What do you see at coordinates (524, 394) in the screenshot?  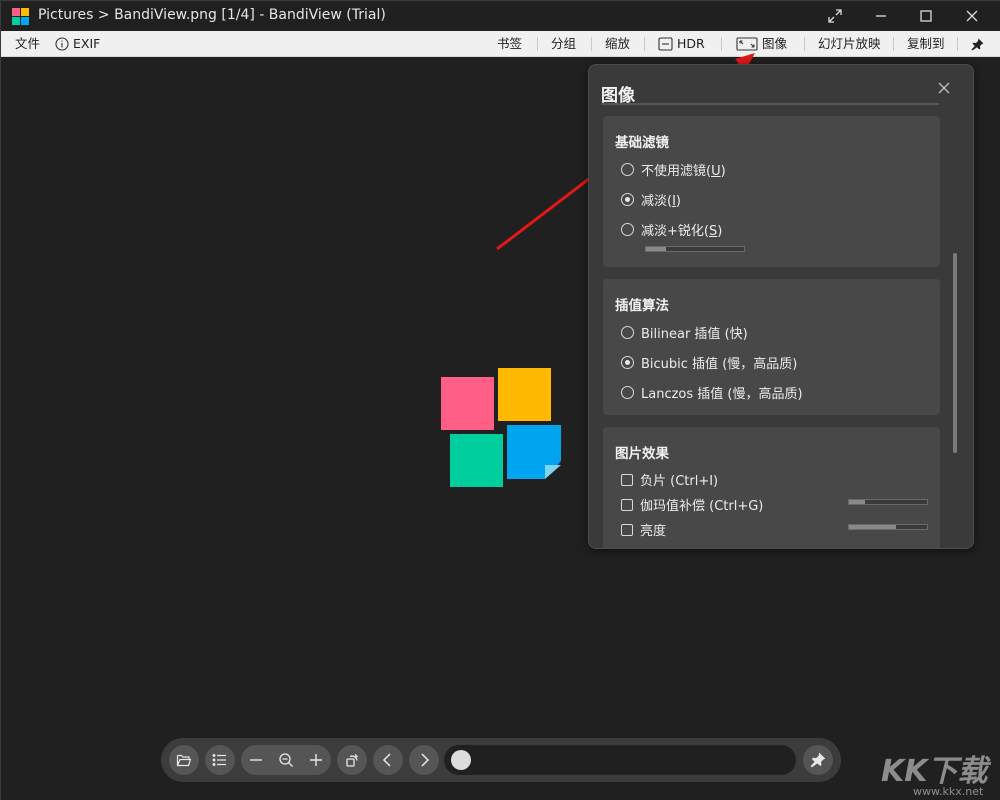 I see `logo-yellow-square` at bounding box center [524, 394].